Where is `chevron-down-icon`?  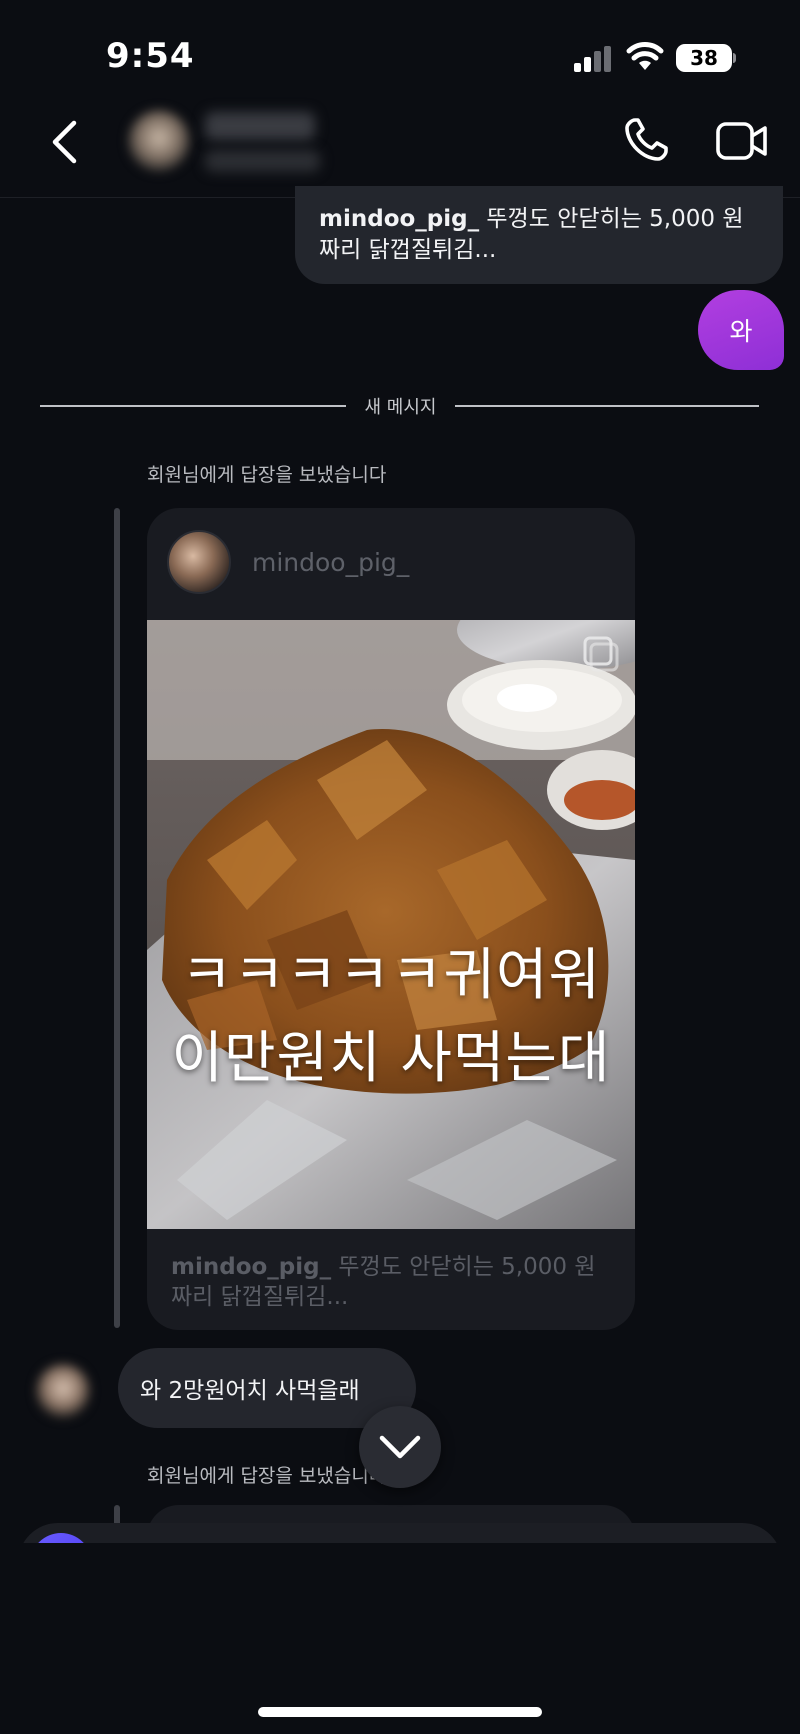 chevron-down-icon is located at coordinates (400, 1447).